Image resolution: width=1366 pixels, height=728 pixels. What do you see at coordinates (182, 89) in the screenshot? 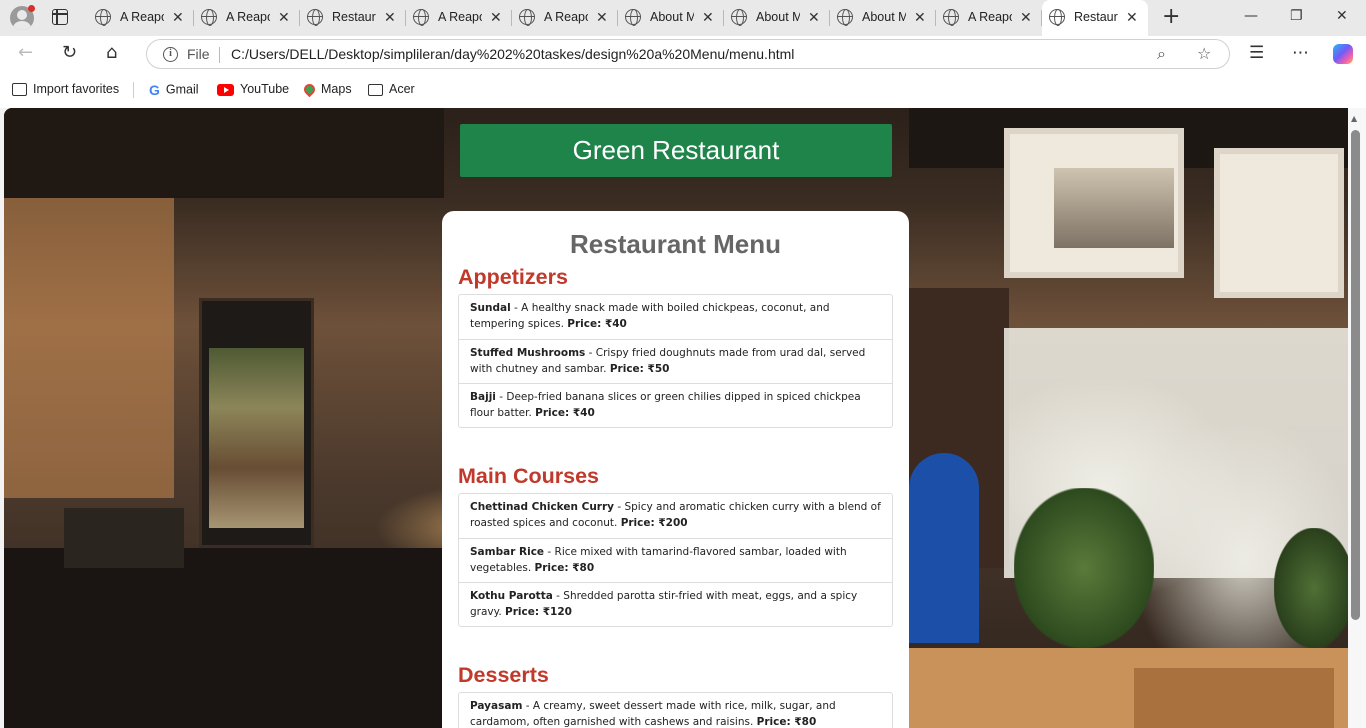
I see `bookmark-label: Gmail` at bounding box center [182, 89].